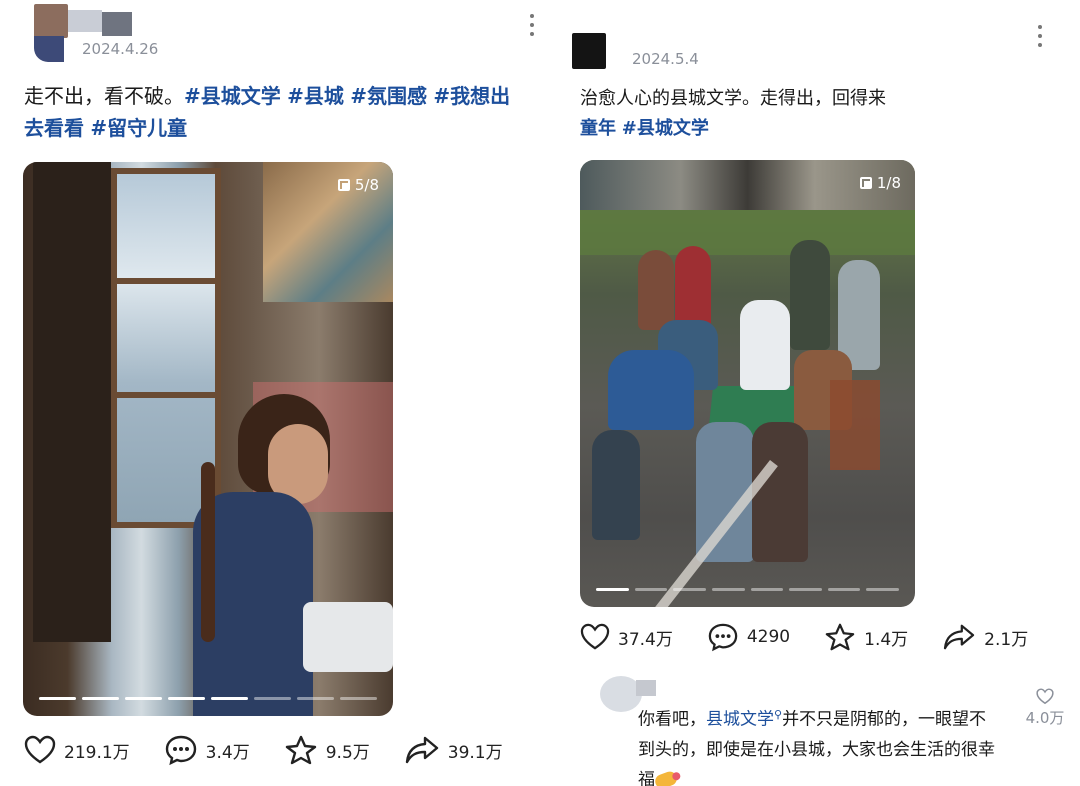  I want to click on comment-count: 4290, so click(768, 637).